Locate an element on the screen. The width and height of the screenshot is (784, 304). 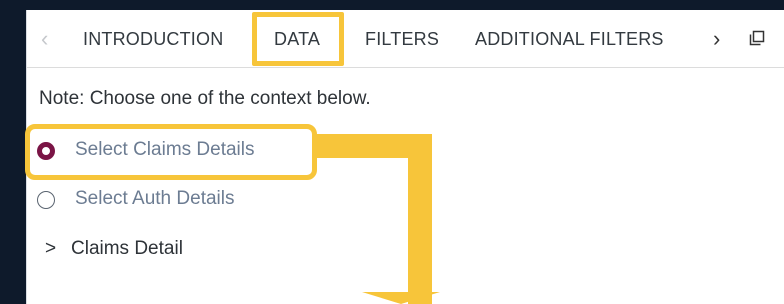
annotation-arrow is located at coordinates (378, 219).